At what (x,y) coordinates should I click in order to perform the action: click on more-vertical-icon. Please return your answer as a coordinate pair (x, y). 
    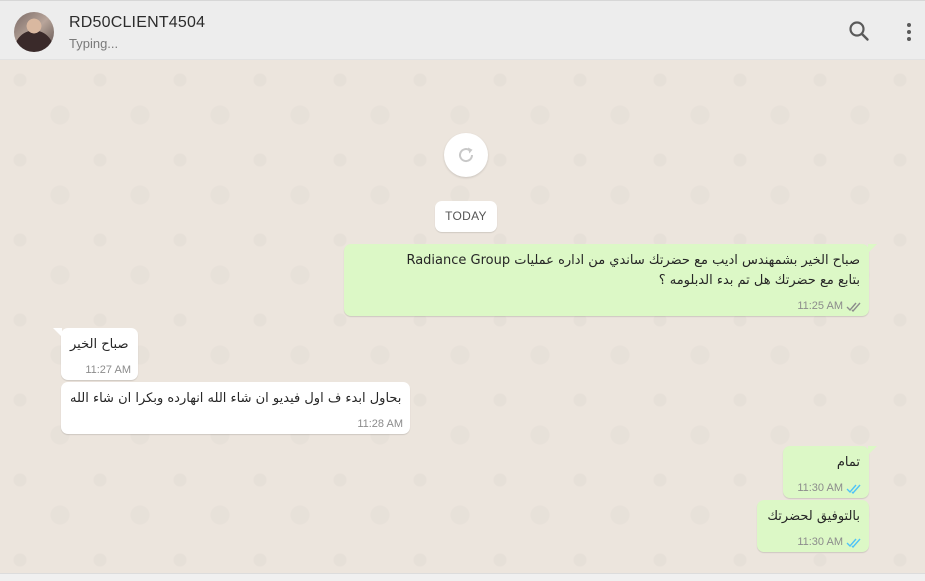
    Looking at the image, I should click on (909, 31).